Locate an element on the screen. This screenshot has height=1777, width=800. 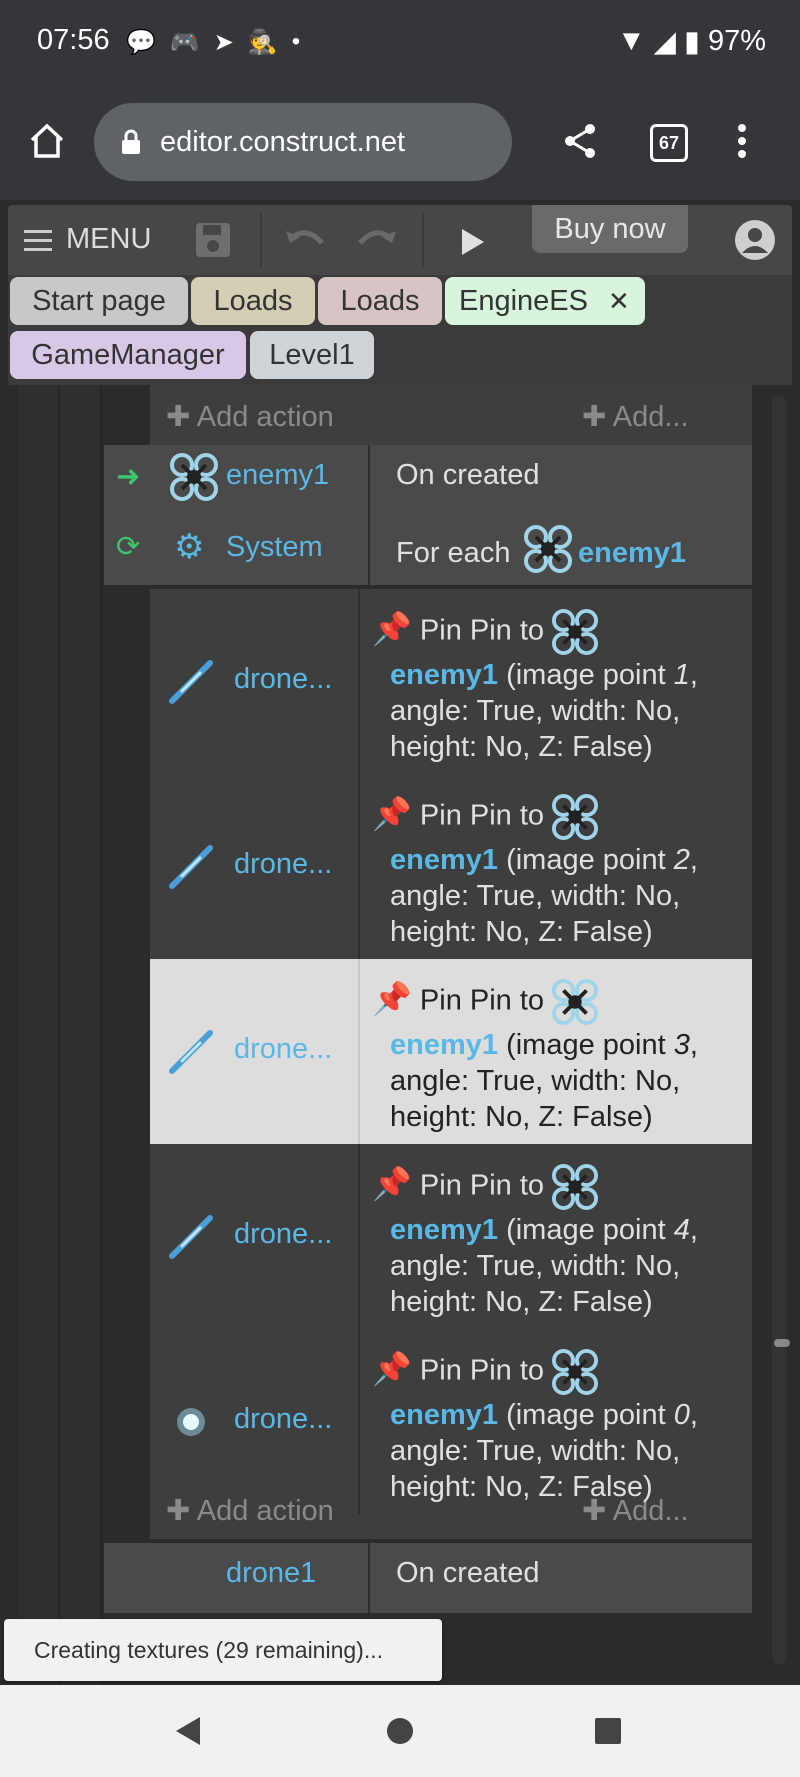
propeller-icon is located at coordinates (191, 1237).